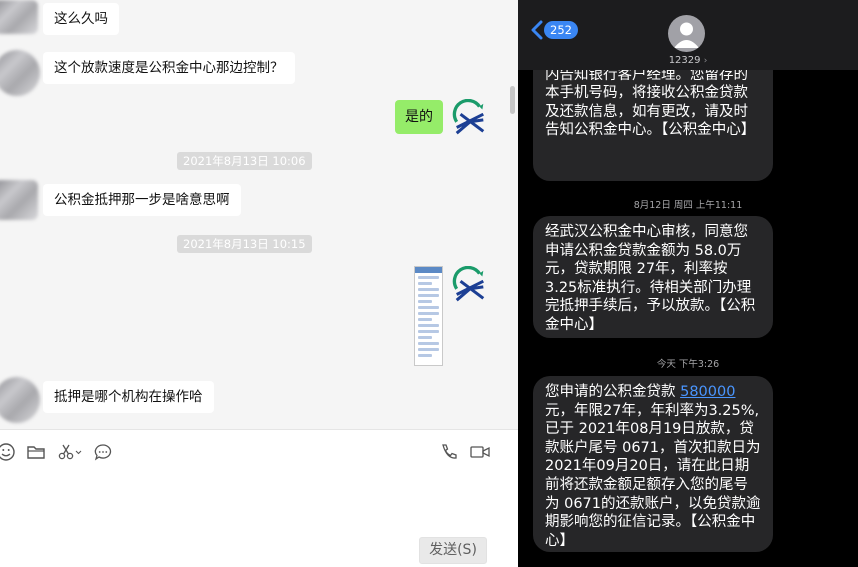 The height and width of the screenshot is (567, 858). Describe the element at coordinates (36, 452) in the screenshot. I see `folder-icon` at that location.